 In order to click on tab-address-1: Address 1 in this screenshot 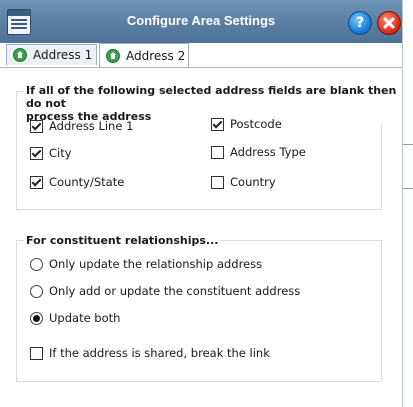, I will do `click(51, 54)`.